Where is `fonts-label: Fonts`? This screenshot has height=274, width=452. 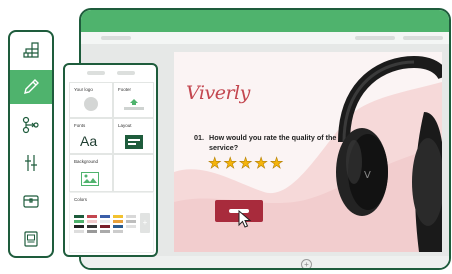
fonts-label: Fonts is located at coordinates (80, 125).